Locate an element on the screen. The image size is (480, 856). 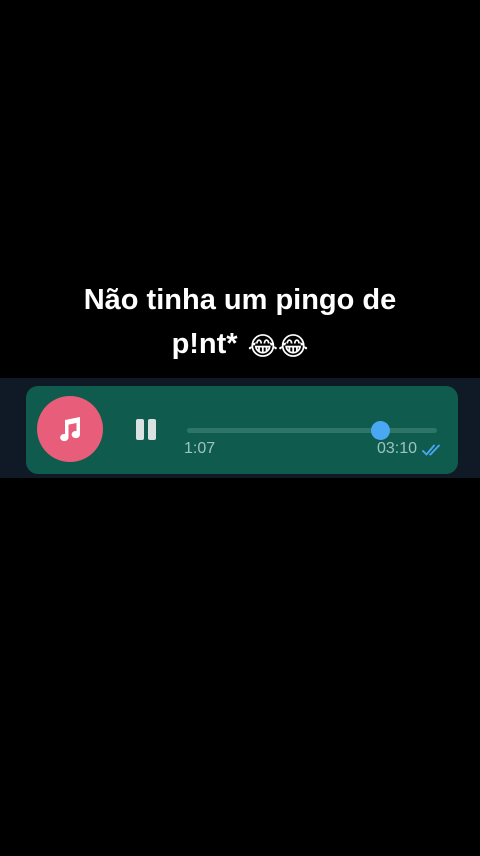
pause-button is located at coordinates (146, 429).